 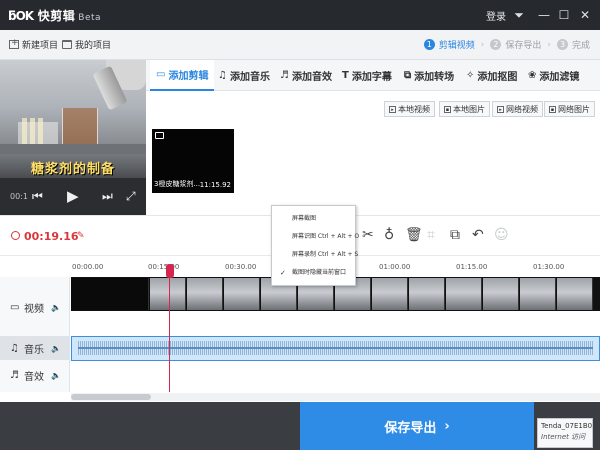 I want to click on tab-add-music-label: 添加音乐, so click(x=249, y=77).